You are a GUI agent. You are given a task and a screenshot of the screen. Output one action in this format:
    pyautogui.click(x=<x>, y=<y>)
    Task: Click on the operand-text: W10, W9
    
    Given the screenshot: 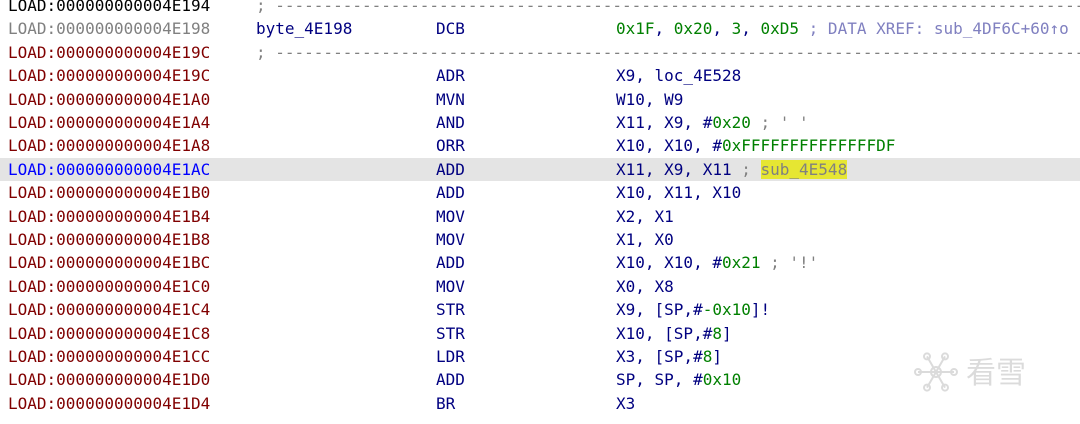 What is the action you would take?
    pyautogui.click(x=650, y=99)
    